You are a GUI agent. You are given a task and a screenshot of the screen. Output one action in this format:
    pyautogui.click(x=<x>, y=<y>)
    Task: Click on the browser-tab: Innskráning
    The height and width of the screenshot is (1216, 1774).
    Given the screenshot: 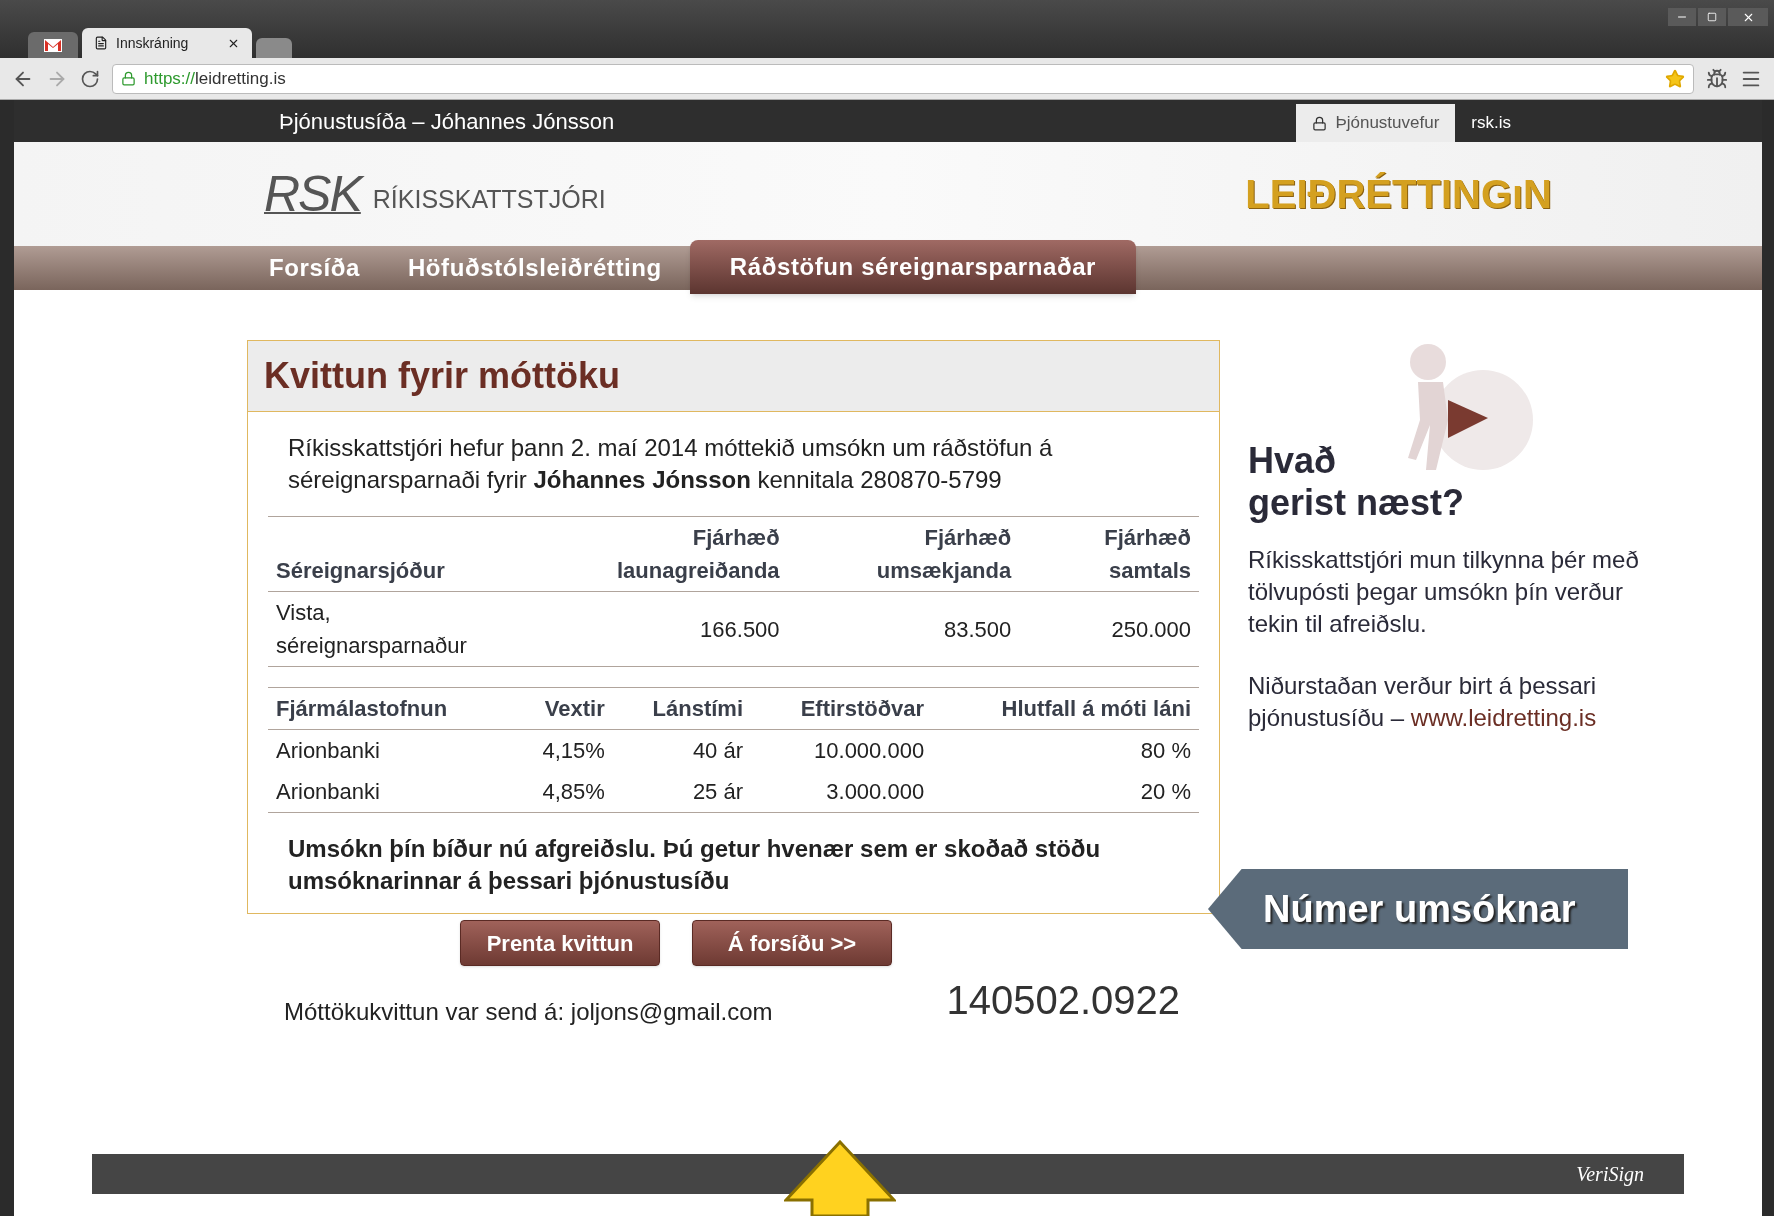 What is the action you would take?
    pyautogui.click(x=167, y=43)
    